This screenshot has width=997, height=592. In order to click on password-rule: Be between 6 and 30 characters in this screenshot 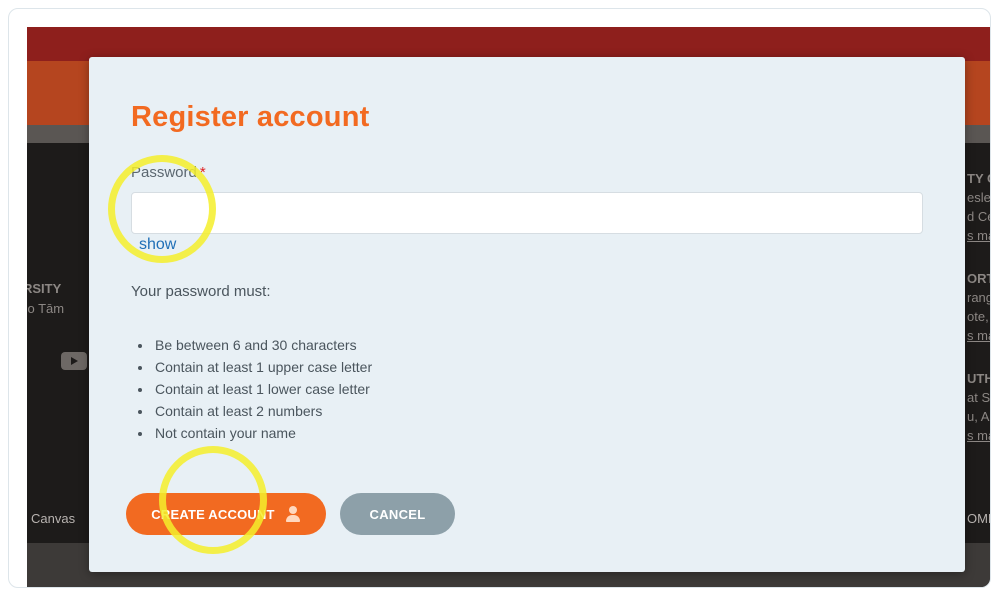, I will do `click(262, 345)`.